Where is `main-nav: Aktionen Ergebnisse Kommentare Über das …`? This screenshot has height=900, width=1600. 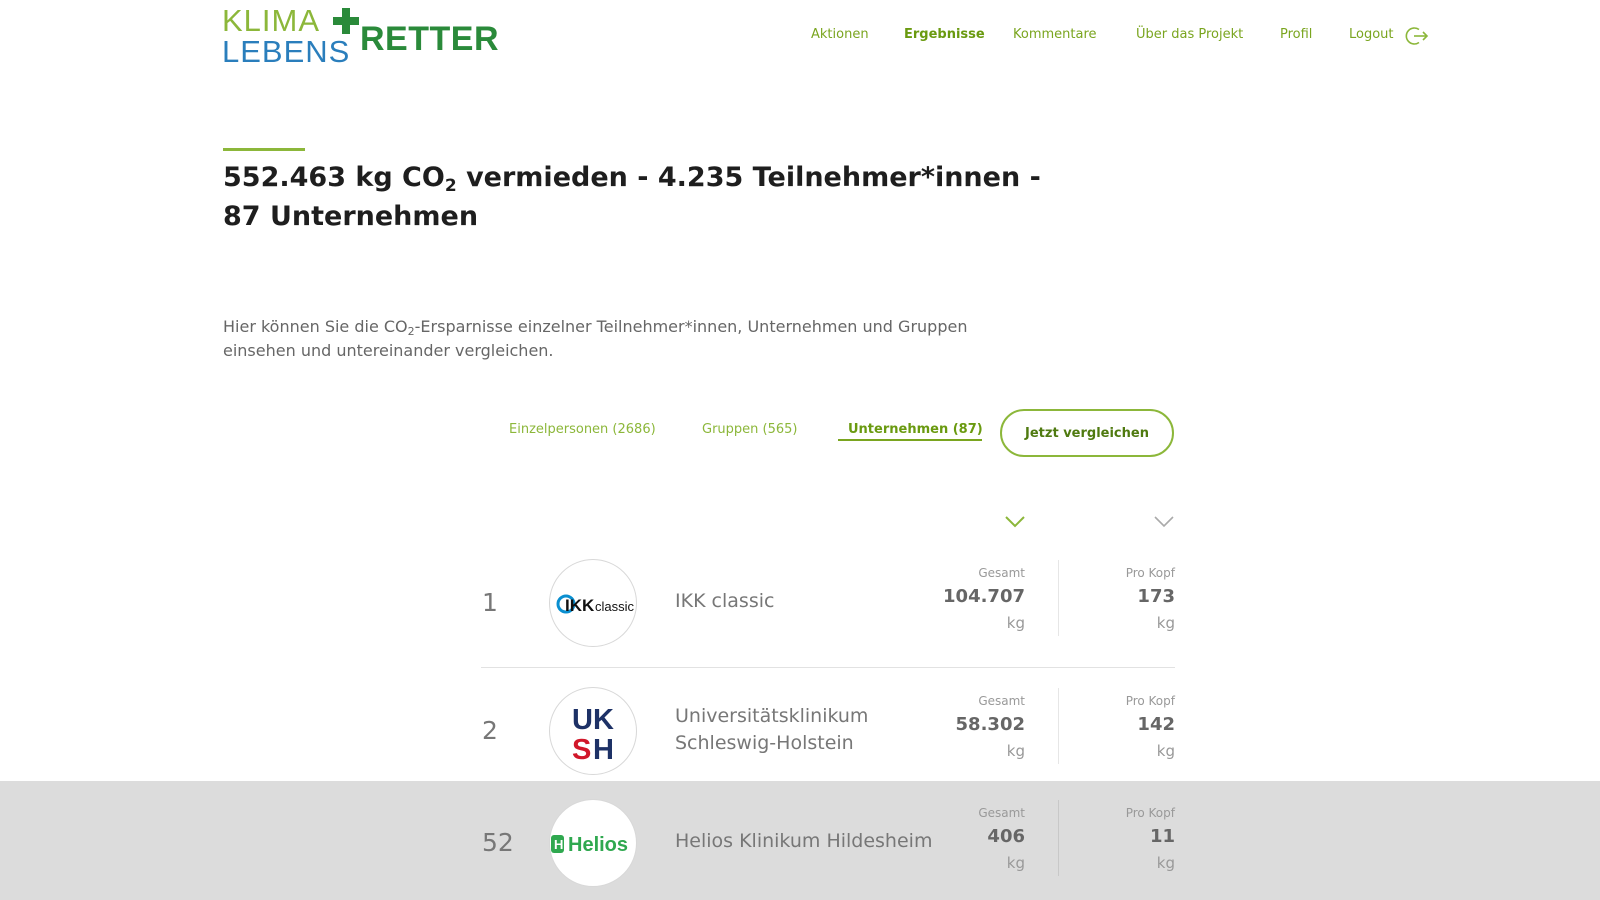
main-nav: Aktionen Ergebnisse Kommentare Über das … is located at coordinates (800, 36).